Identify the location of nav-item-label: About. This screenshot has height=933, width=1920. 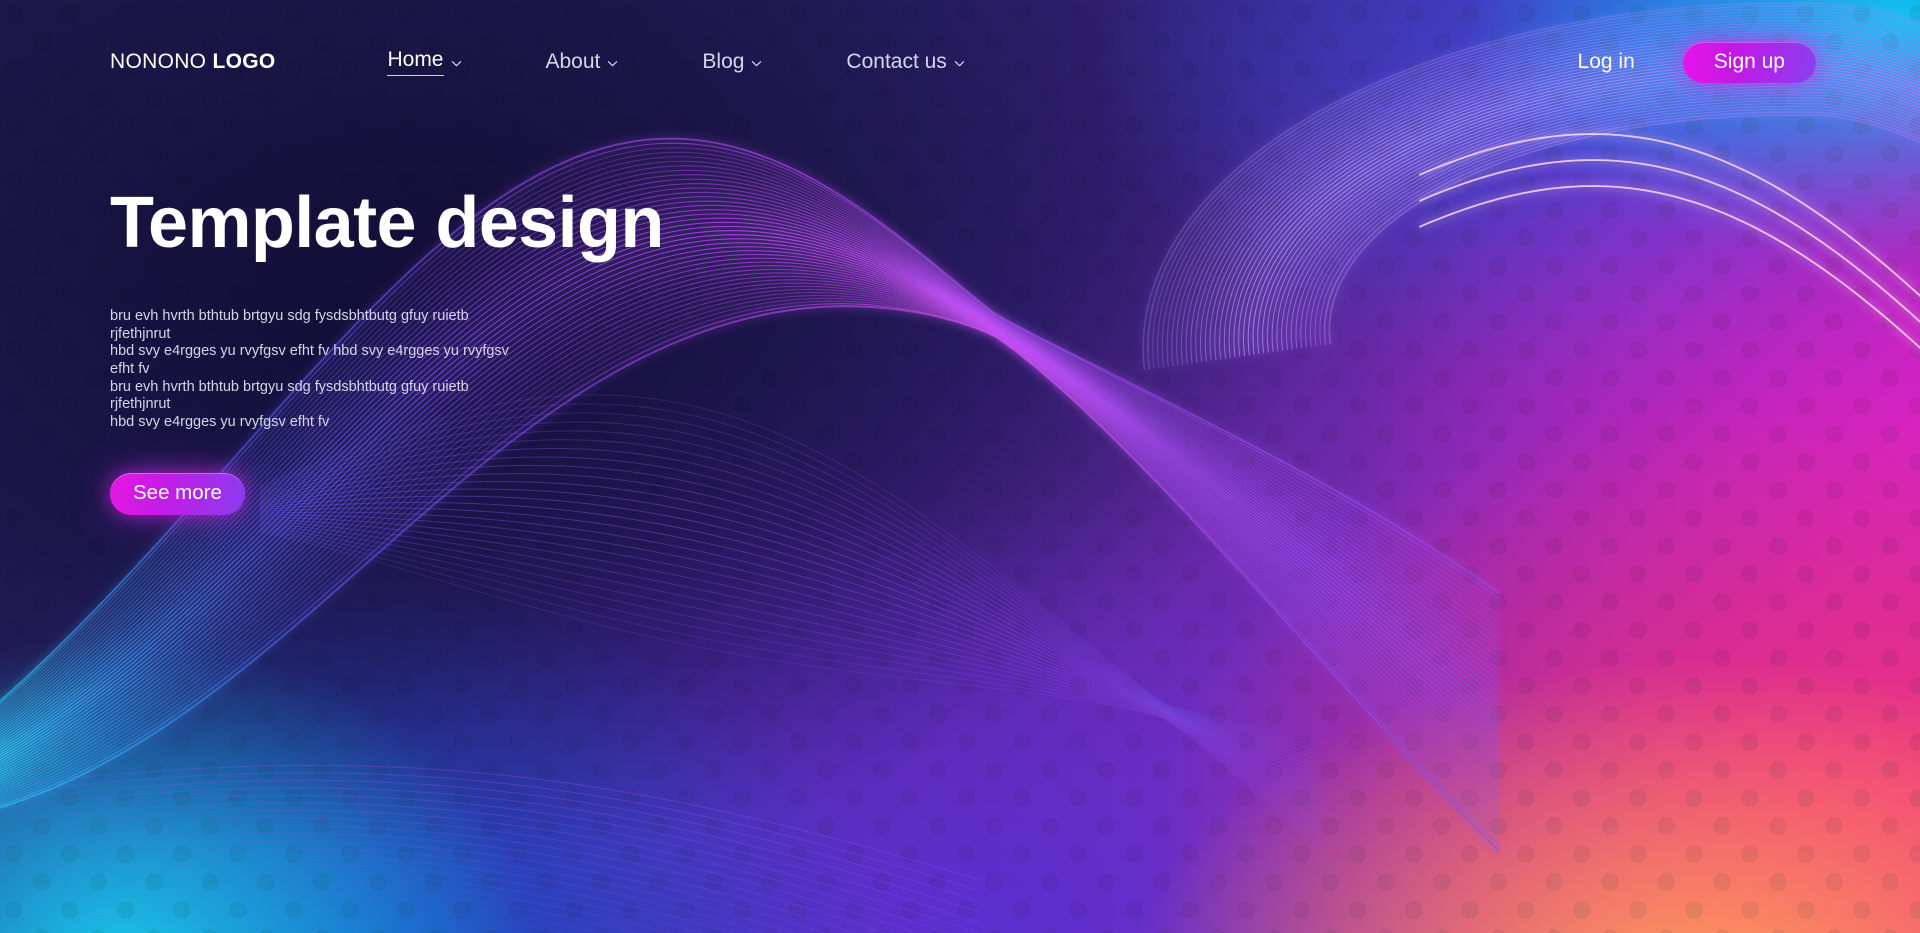
(573, 61).